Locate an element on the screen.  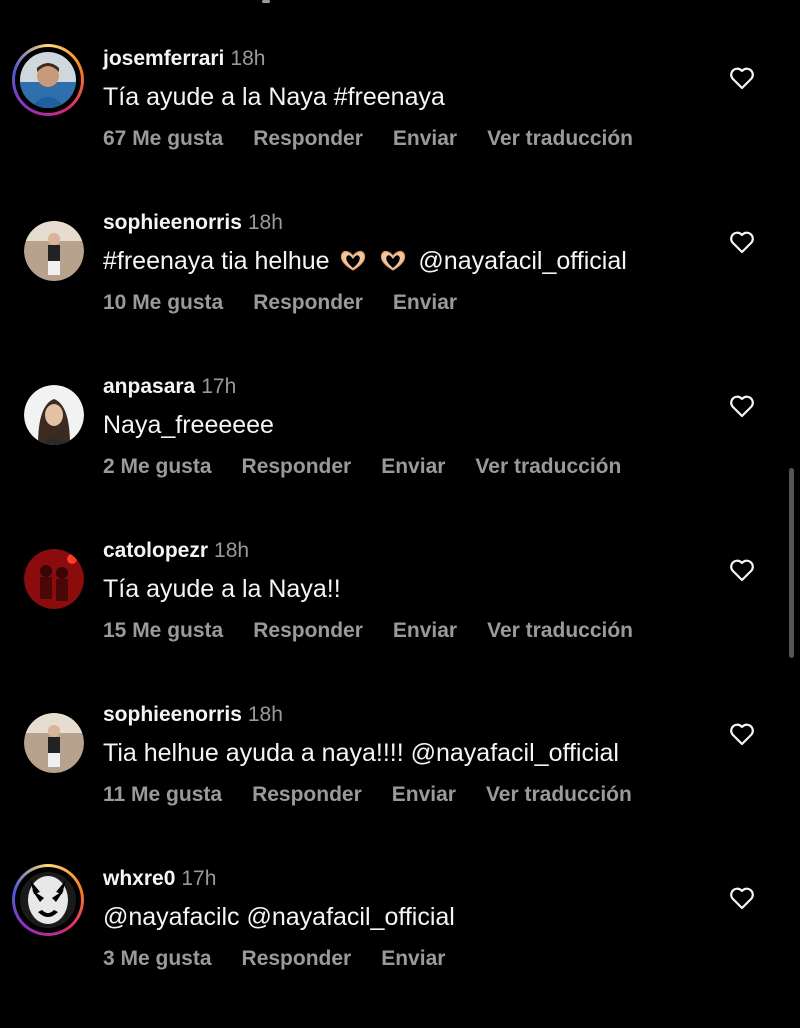
comment-actions: 3 Me gusta Responder Enviar is located at coordinates (289, 959).